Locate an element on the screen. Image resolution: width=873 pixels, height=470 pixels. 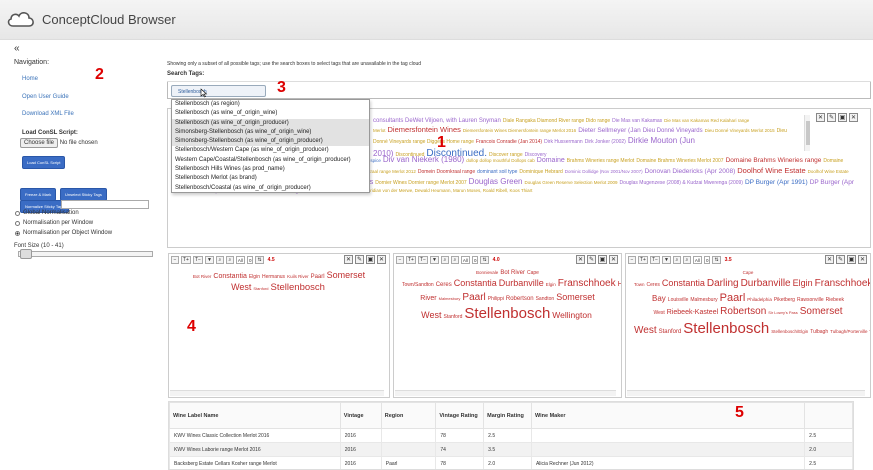
collapse-sidebar-button: « is located at coordinates (17, 48).